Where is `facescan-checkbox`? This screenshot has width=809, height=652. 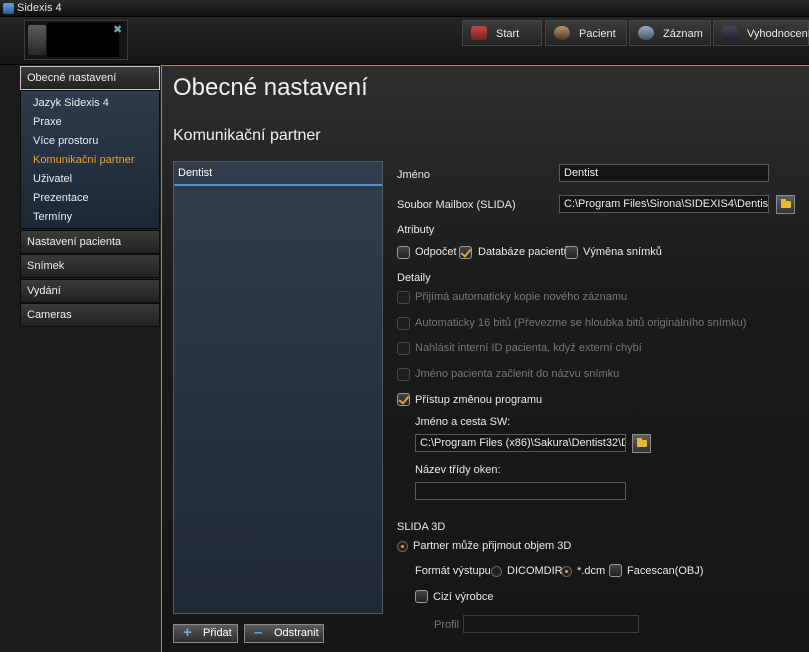 facescan-checkbox is located at coordinates (615, 570).